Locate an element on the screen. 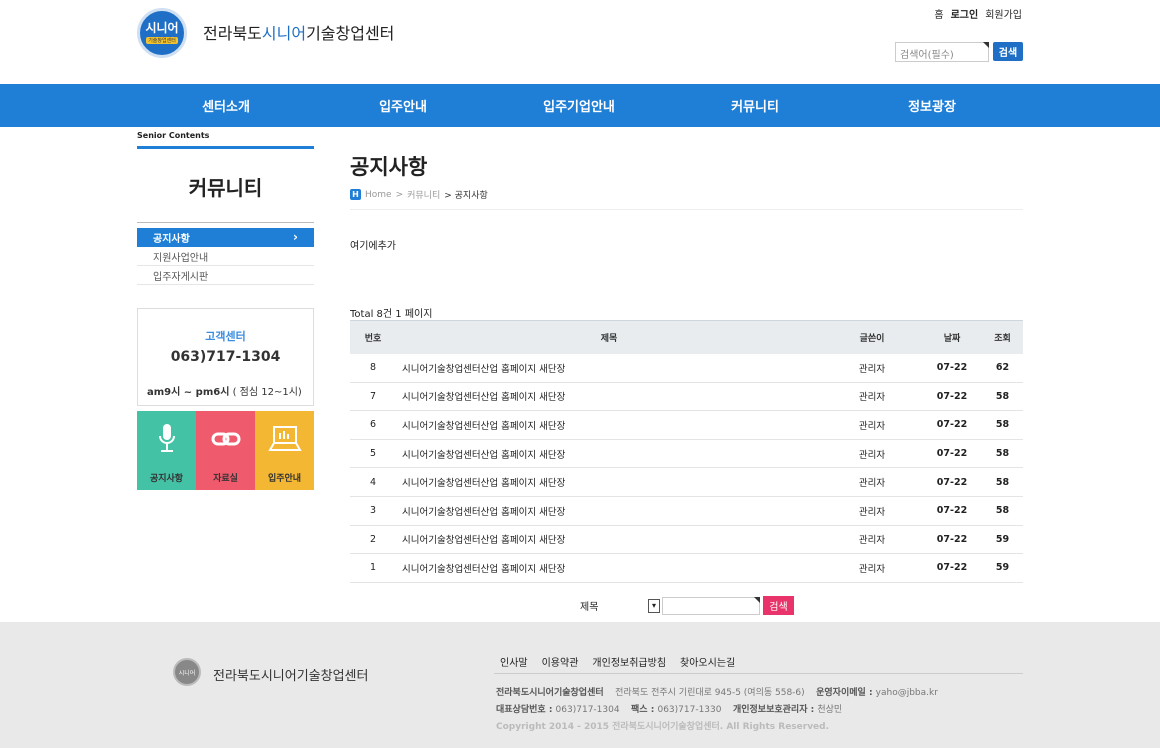  header-search-button: 검색 is located at coordinates (1008, 51).